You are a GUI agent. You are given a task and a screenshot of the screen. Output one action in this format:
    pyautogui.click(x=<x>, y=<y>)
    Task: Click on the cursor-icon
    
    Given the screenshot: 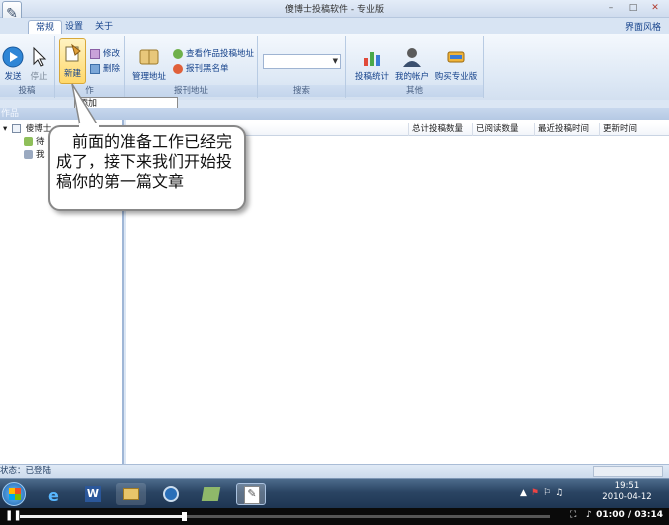 What is the action you would take?
    pyautogui.click(x=40, y=56)
    